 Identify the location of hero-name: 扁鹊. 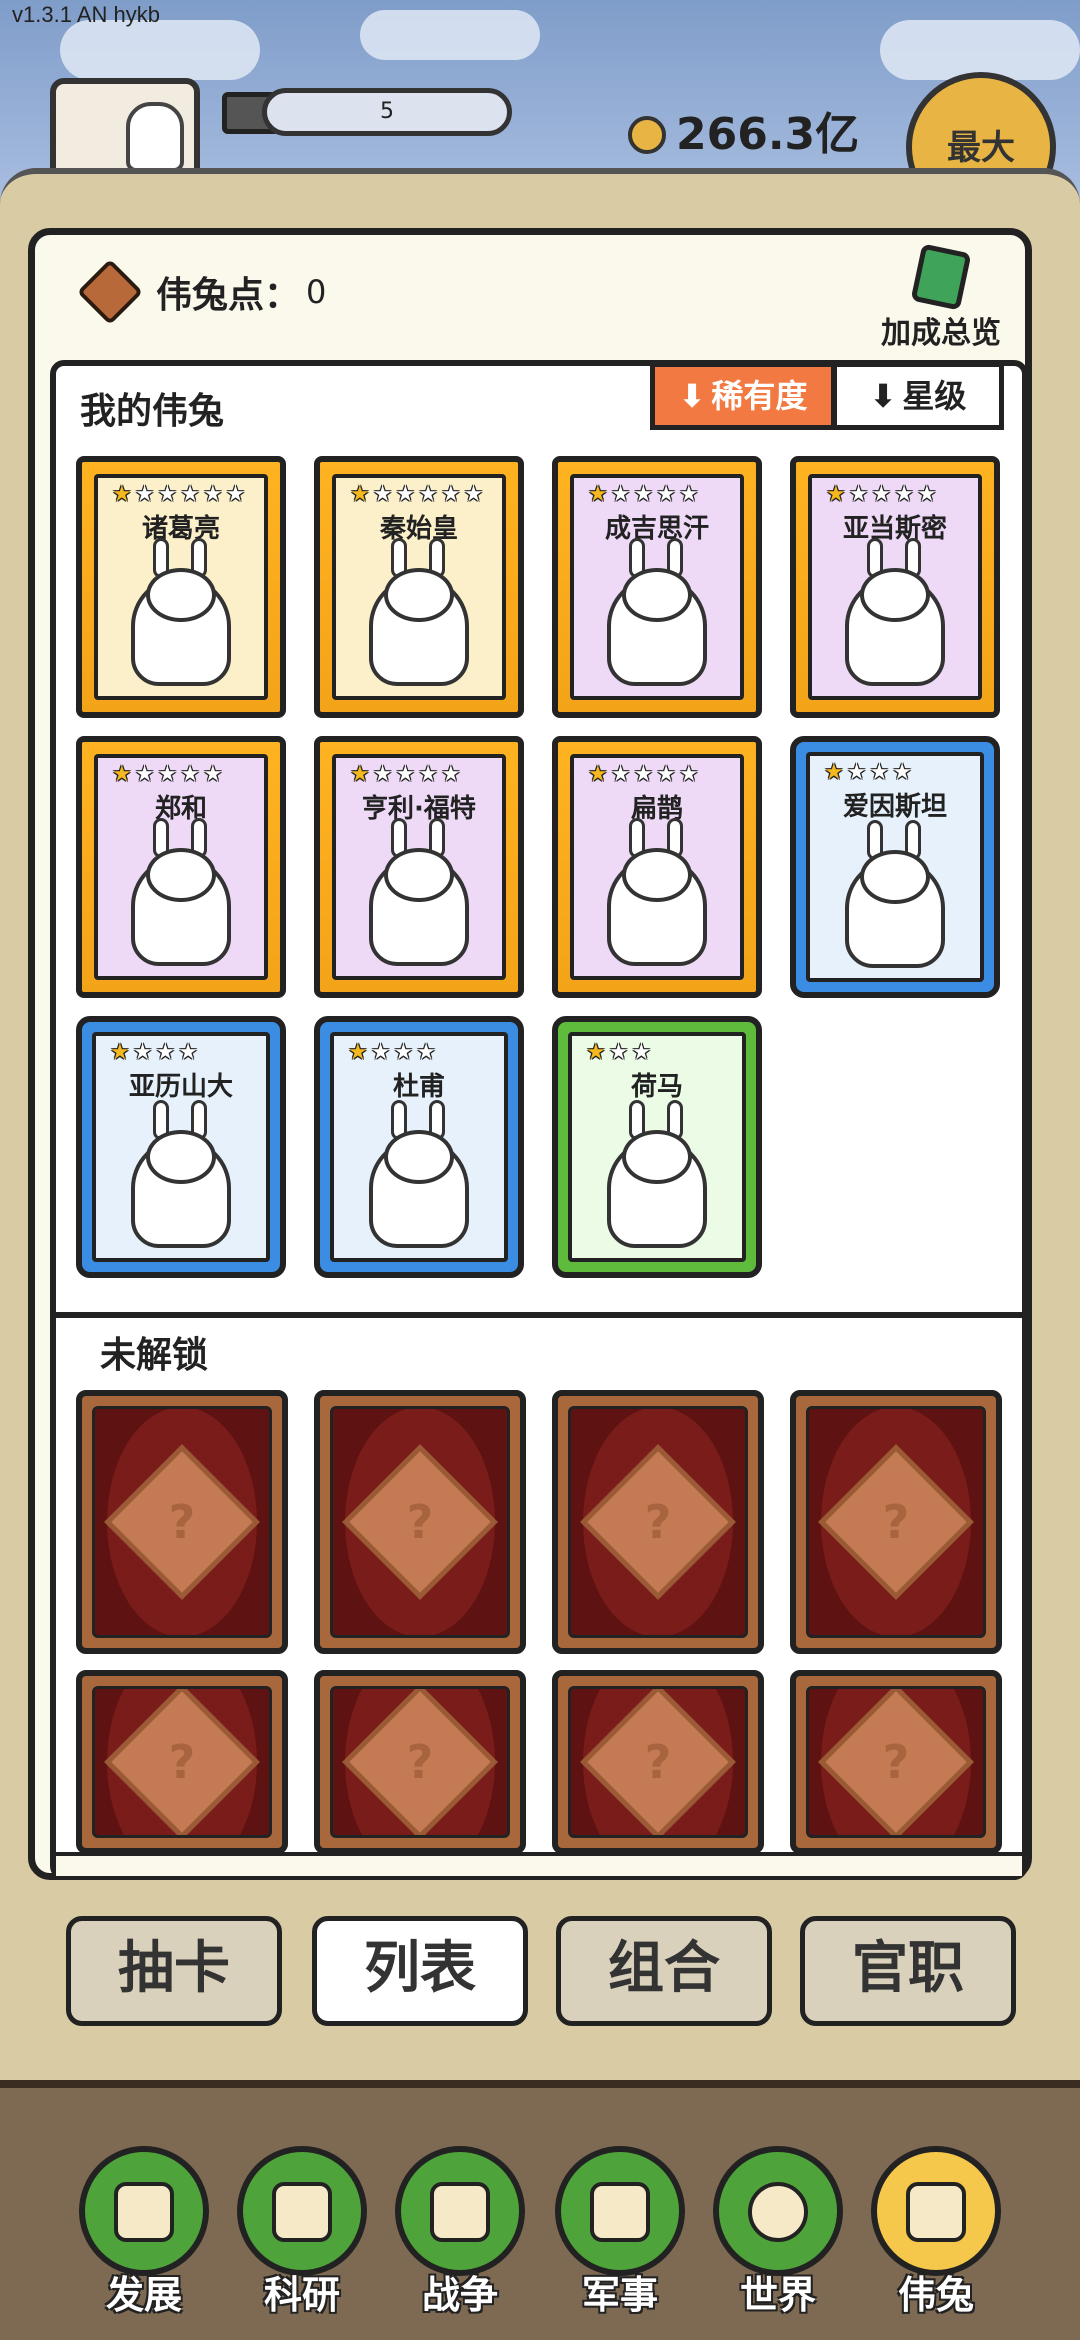
(656, 809).